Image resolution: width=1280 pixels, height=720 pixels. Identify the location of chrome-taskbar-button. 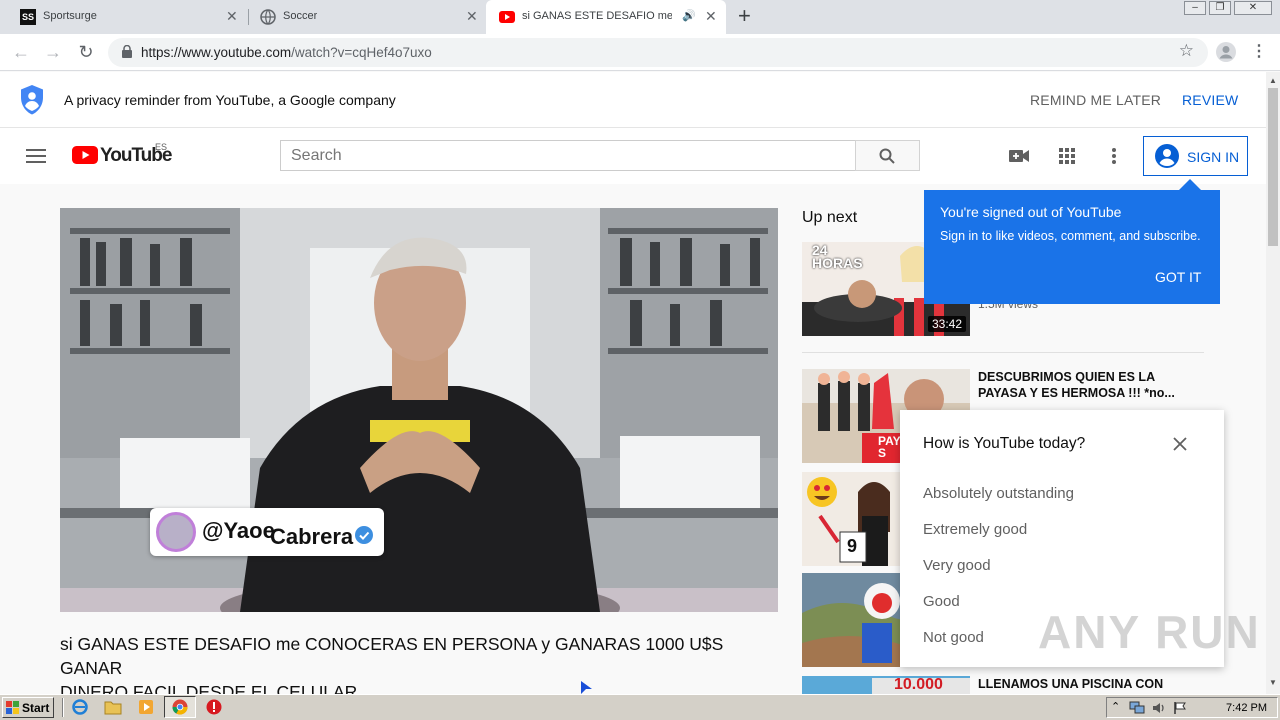
(180, 707).